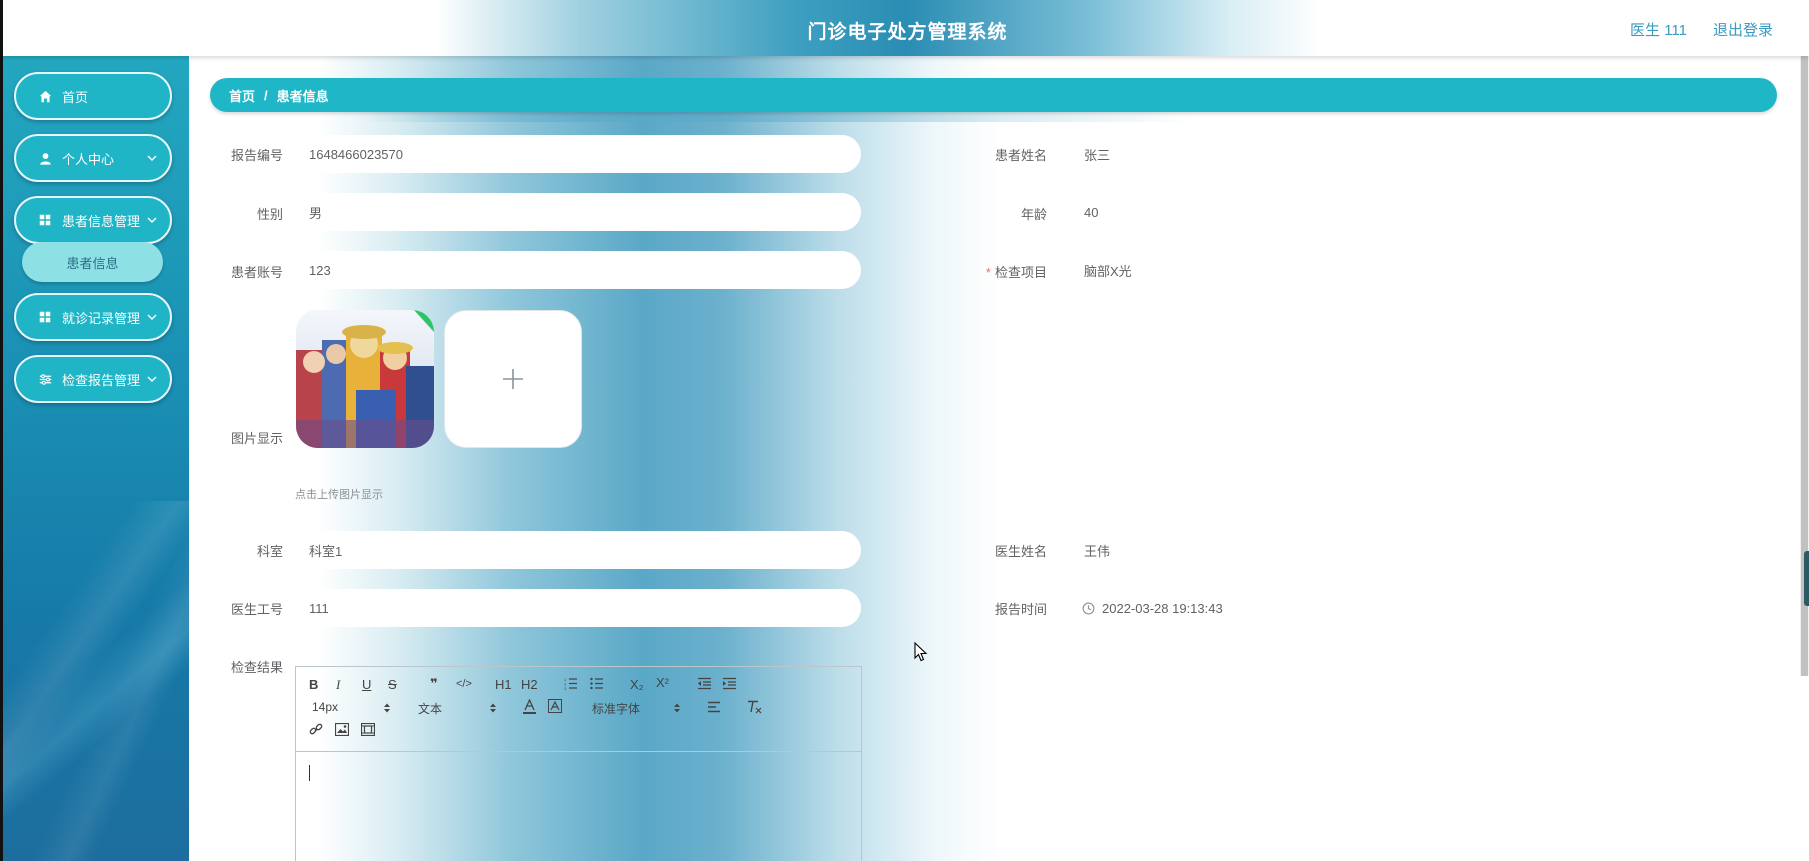  What do you see at coordinates (1210, 550) in the screenshot?
I see `doctor-name-field: 王伟` at bounding box center [1210, 550].